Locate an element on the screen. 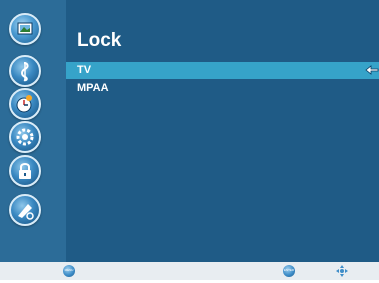 The width and height of the screenshot is (379, 283). picture-icon is located at coordinates (25, 29).